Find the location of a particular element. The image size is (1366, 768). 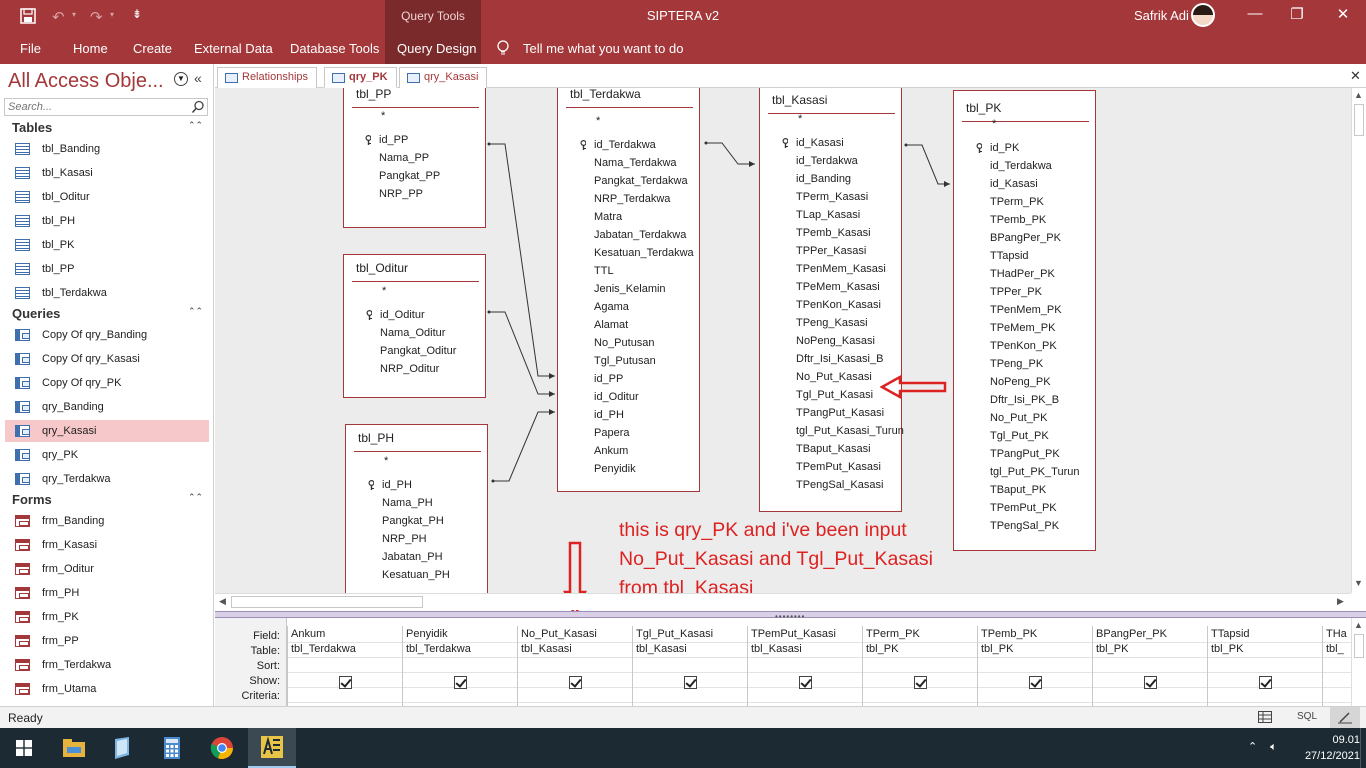

field-item: Tgl_Put_PK is located at coordinates (1019, 436).